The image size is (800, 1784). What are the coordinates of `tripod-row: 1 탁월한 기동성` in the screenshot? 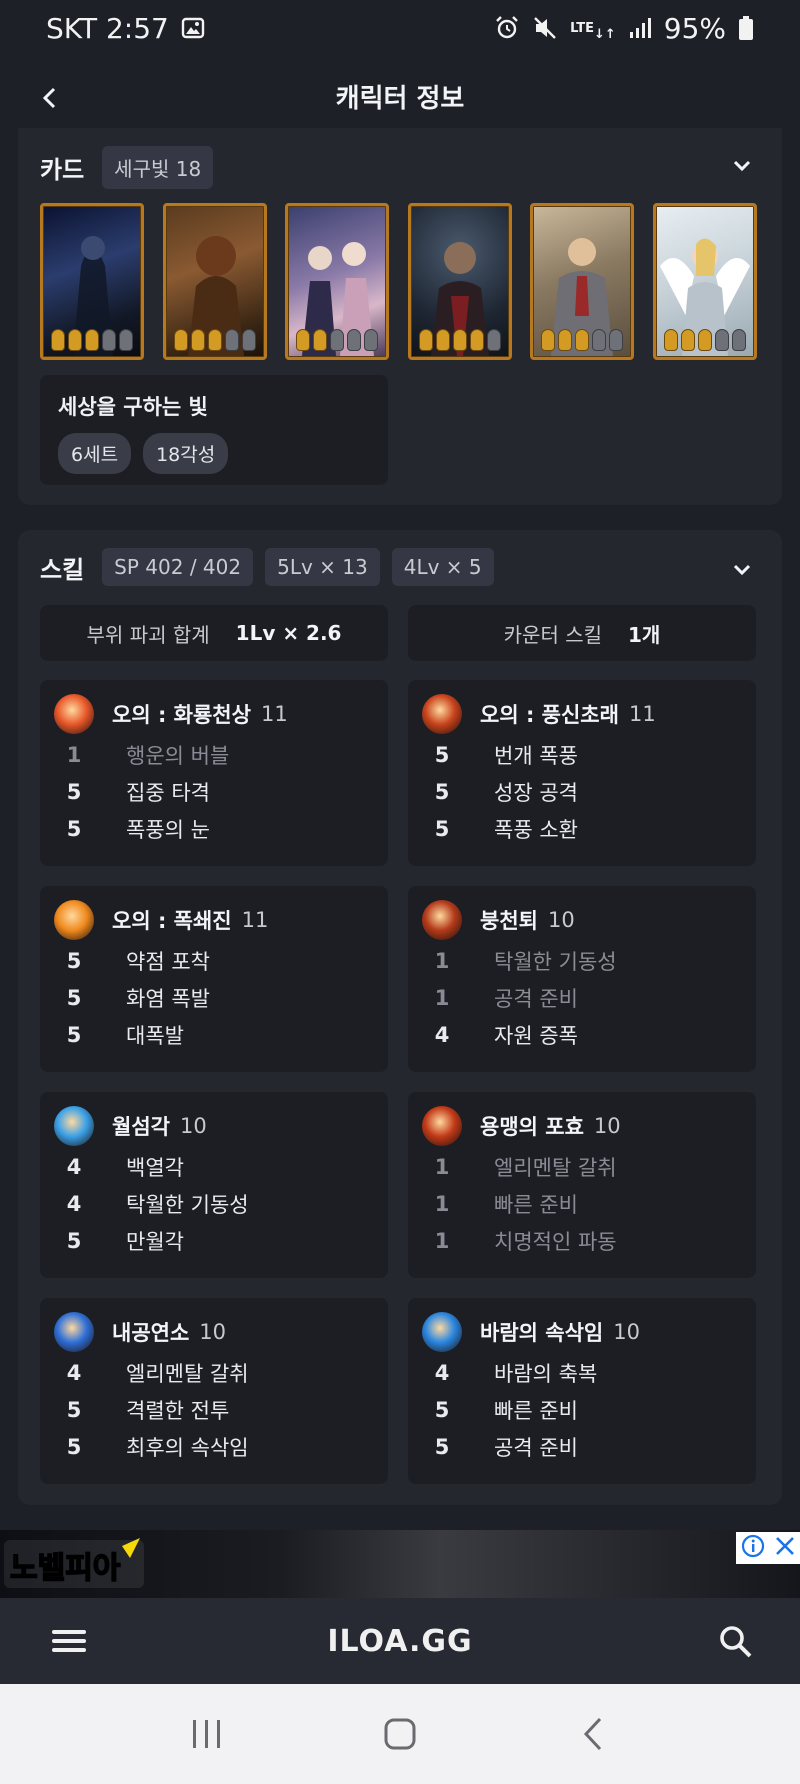 It's located at (582, 960).